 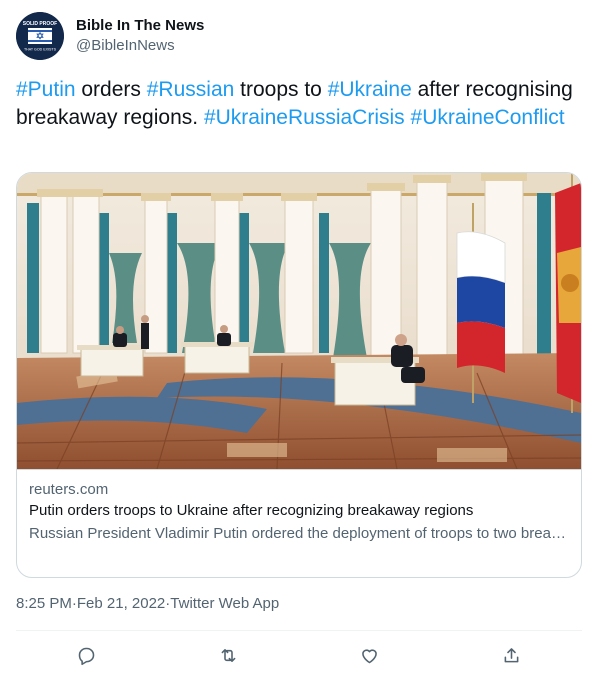 What do you see at coordinates (69, 489) in the screenshot?
I see `card-domain: reuters.com` at bounding box center [69, 489].